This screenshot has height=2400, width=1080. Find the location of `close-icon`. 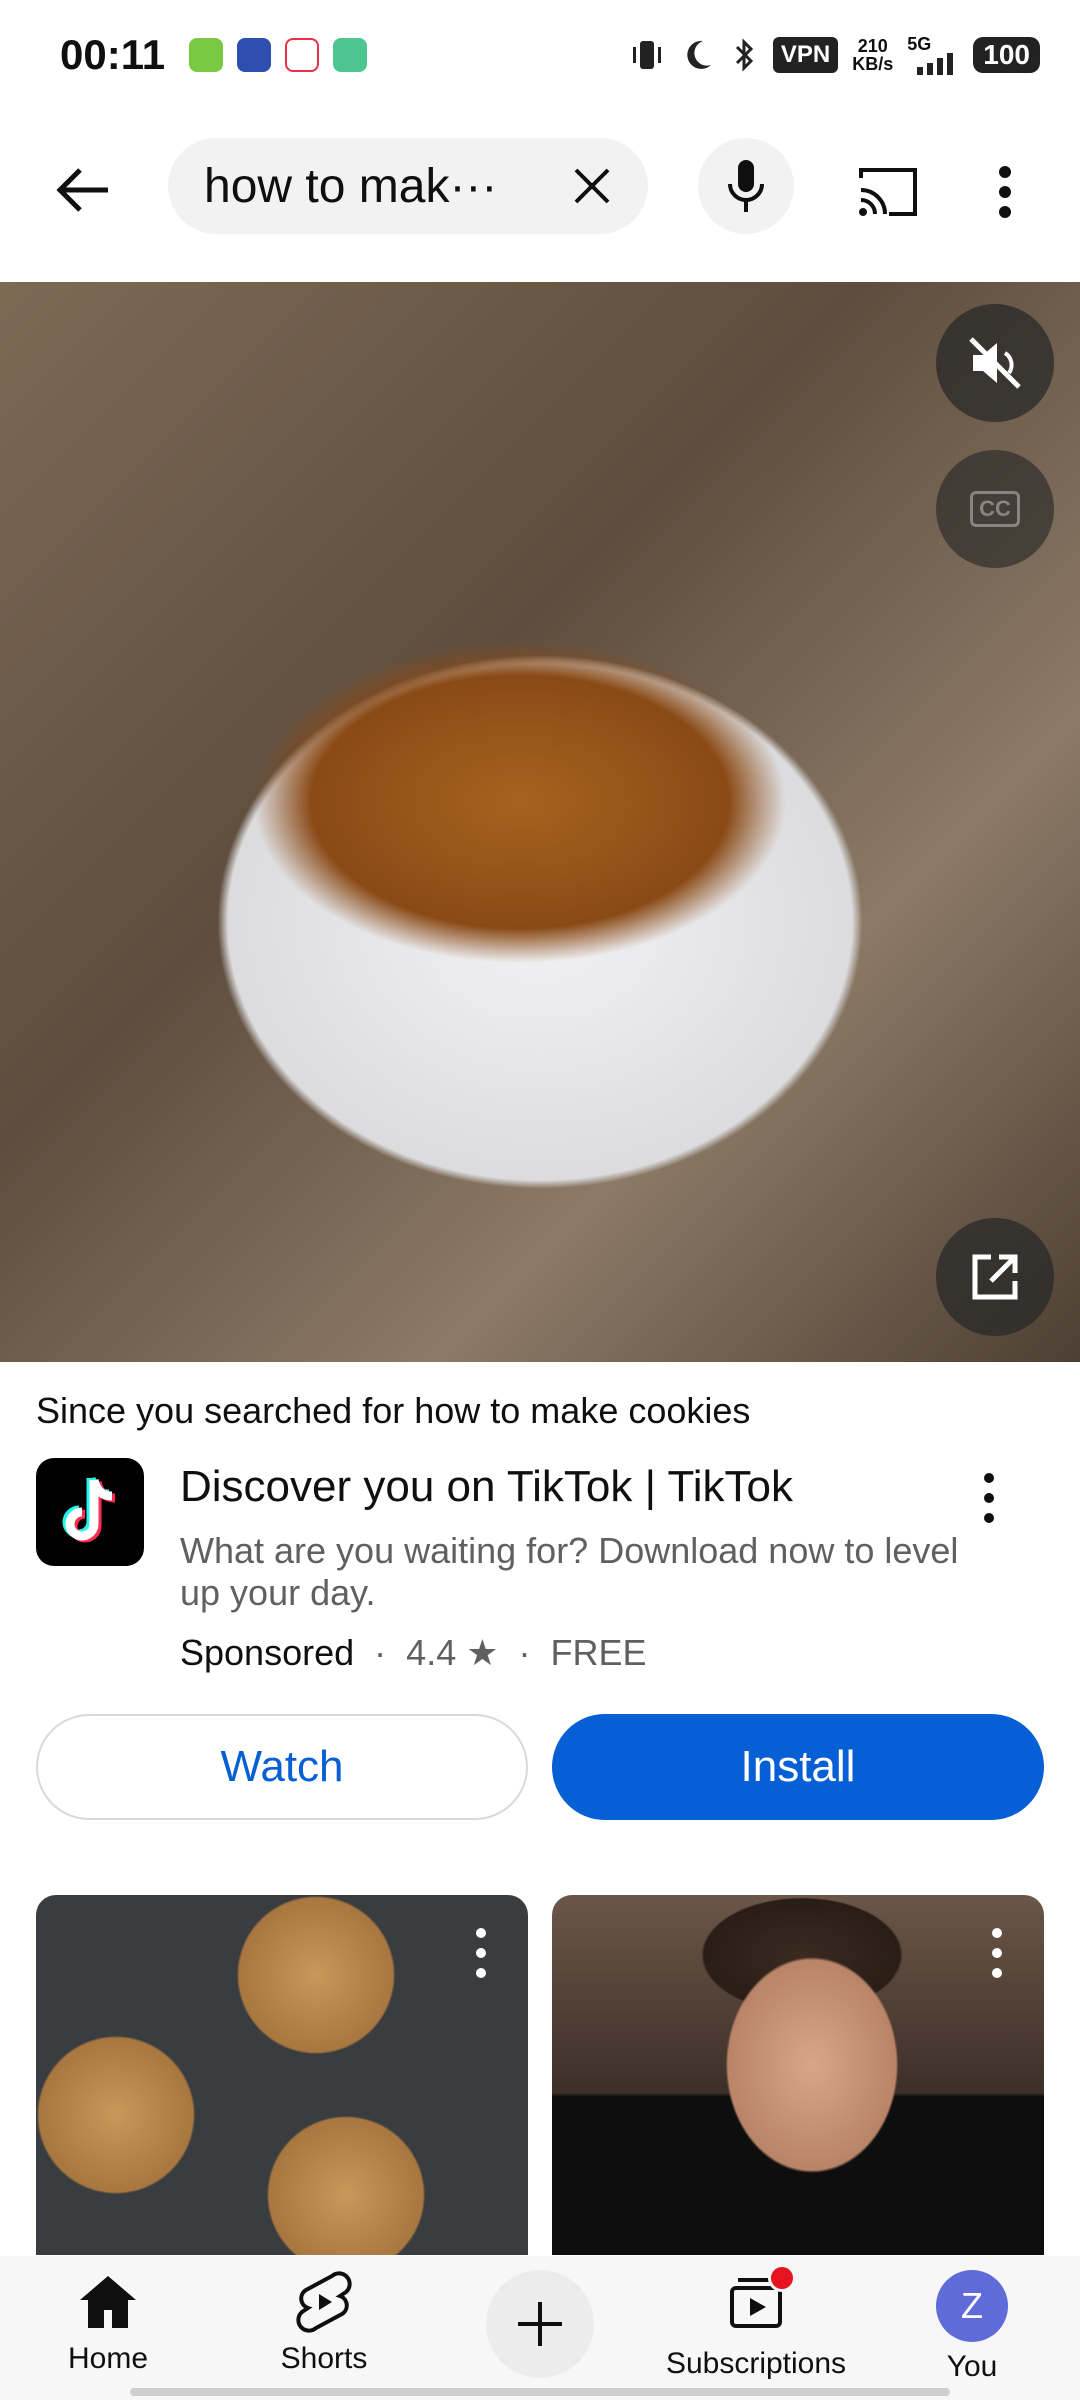

close-icon is located at coordinates (592, 186).